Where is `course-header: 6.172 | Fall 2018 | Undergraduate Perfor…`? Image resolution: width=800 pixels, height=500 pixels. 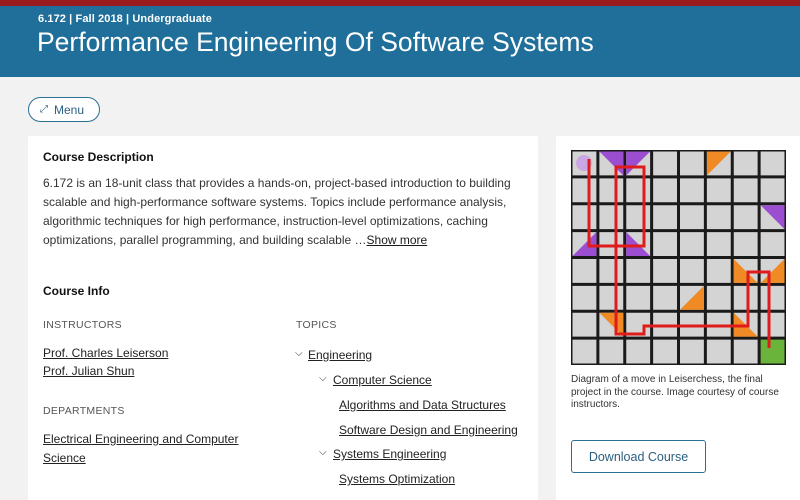
course-header: 6.172 | Fall 2018 | Undergraduate Perfor… is located at coordinates (400, 41).